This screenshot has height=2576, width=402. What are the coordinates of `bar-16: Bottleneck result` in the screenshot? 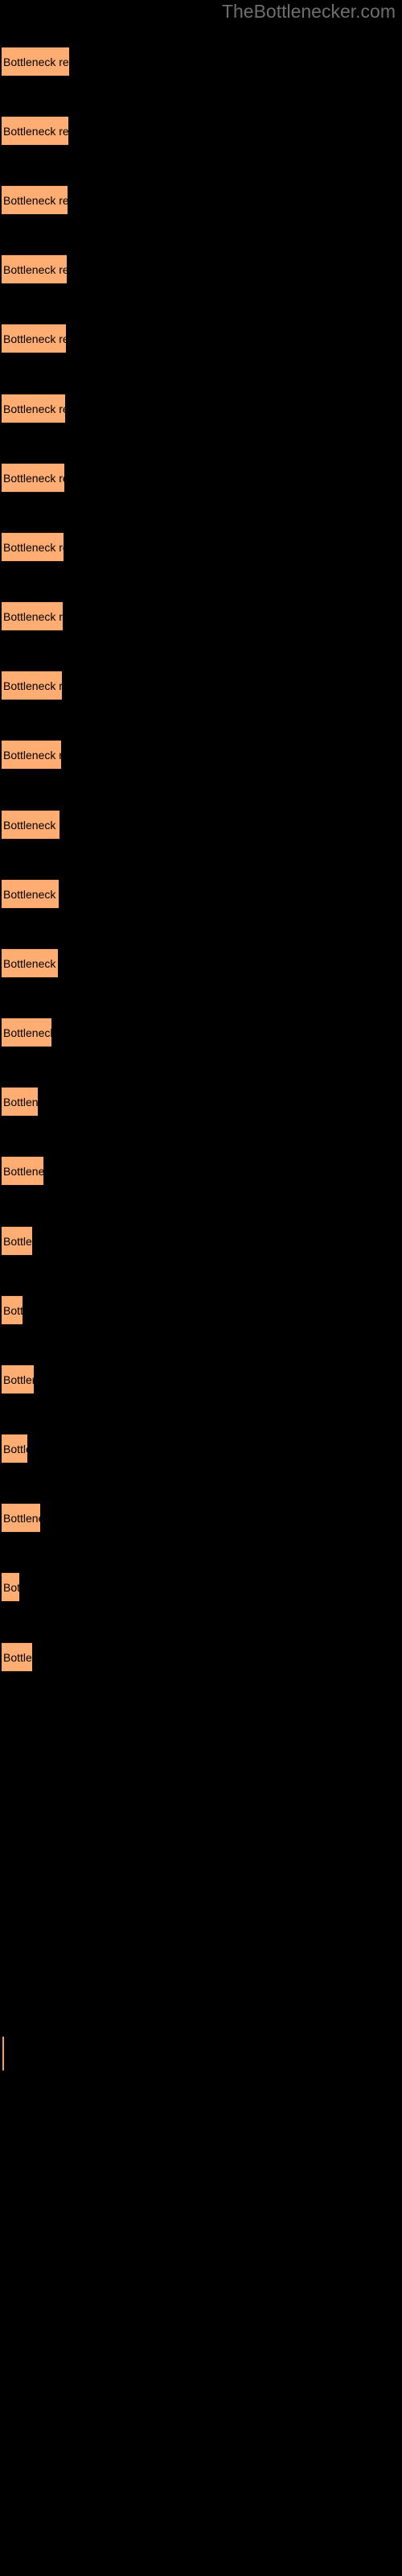 It's located at (20, 1102).